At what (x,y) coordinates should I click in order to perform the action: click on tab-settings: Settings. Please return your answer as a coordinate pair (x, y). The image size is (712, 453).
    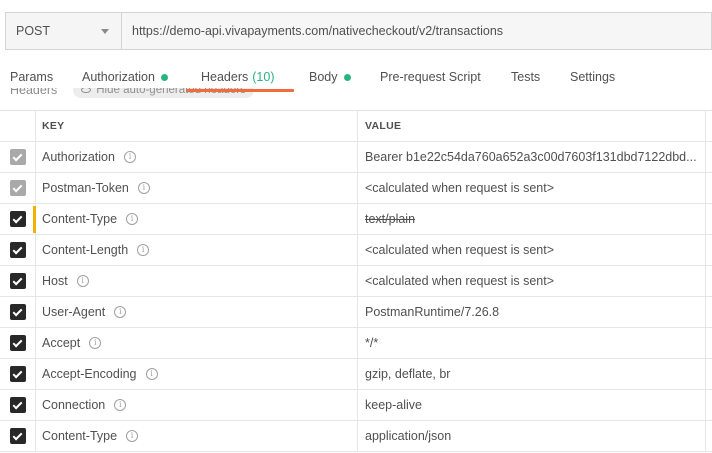
    Looking at the image, I should click on (592, 77).